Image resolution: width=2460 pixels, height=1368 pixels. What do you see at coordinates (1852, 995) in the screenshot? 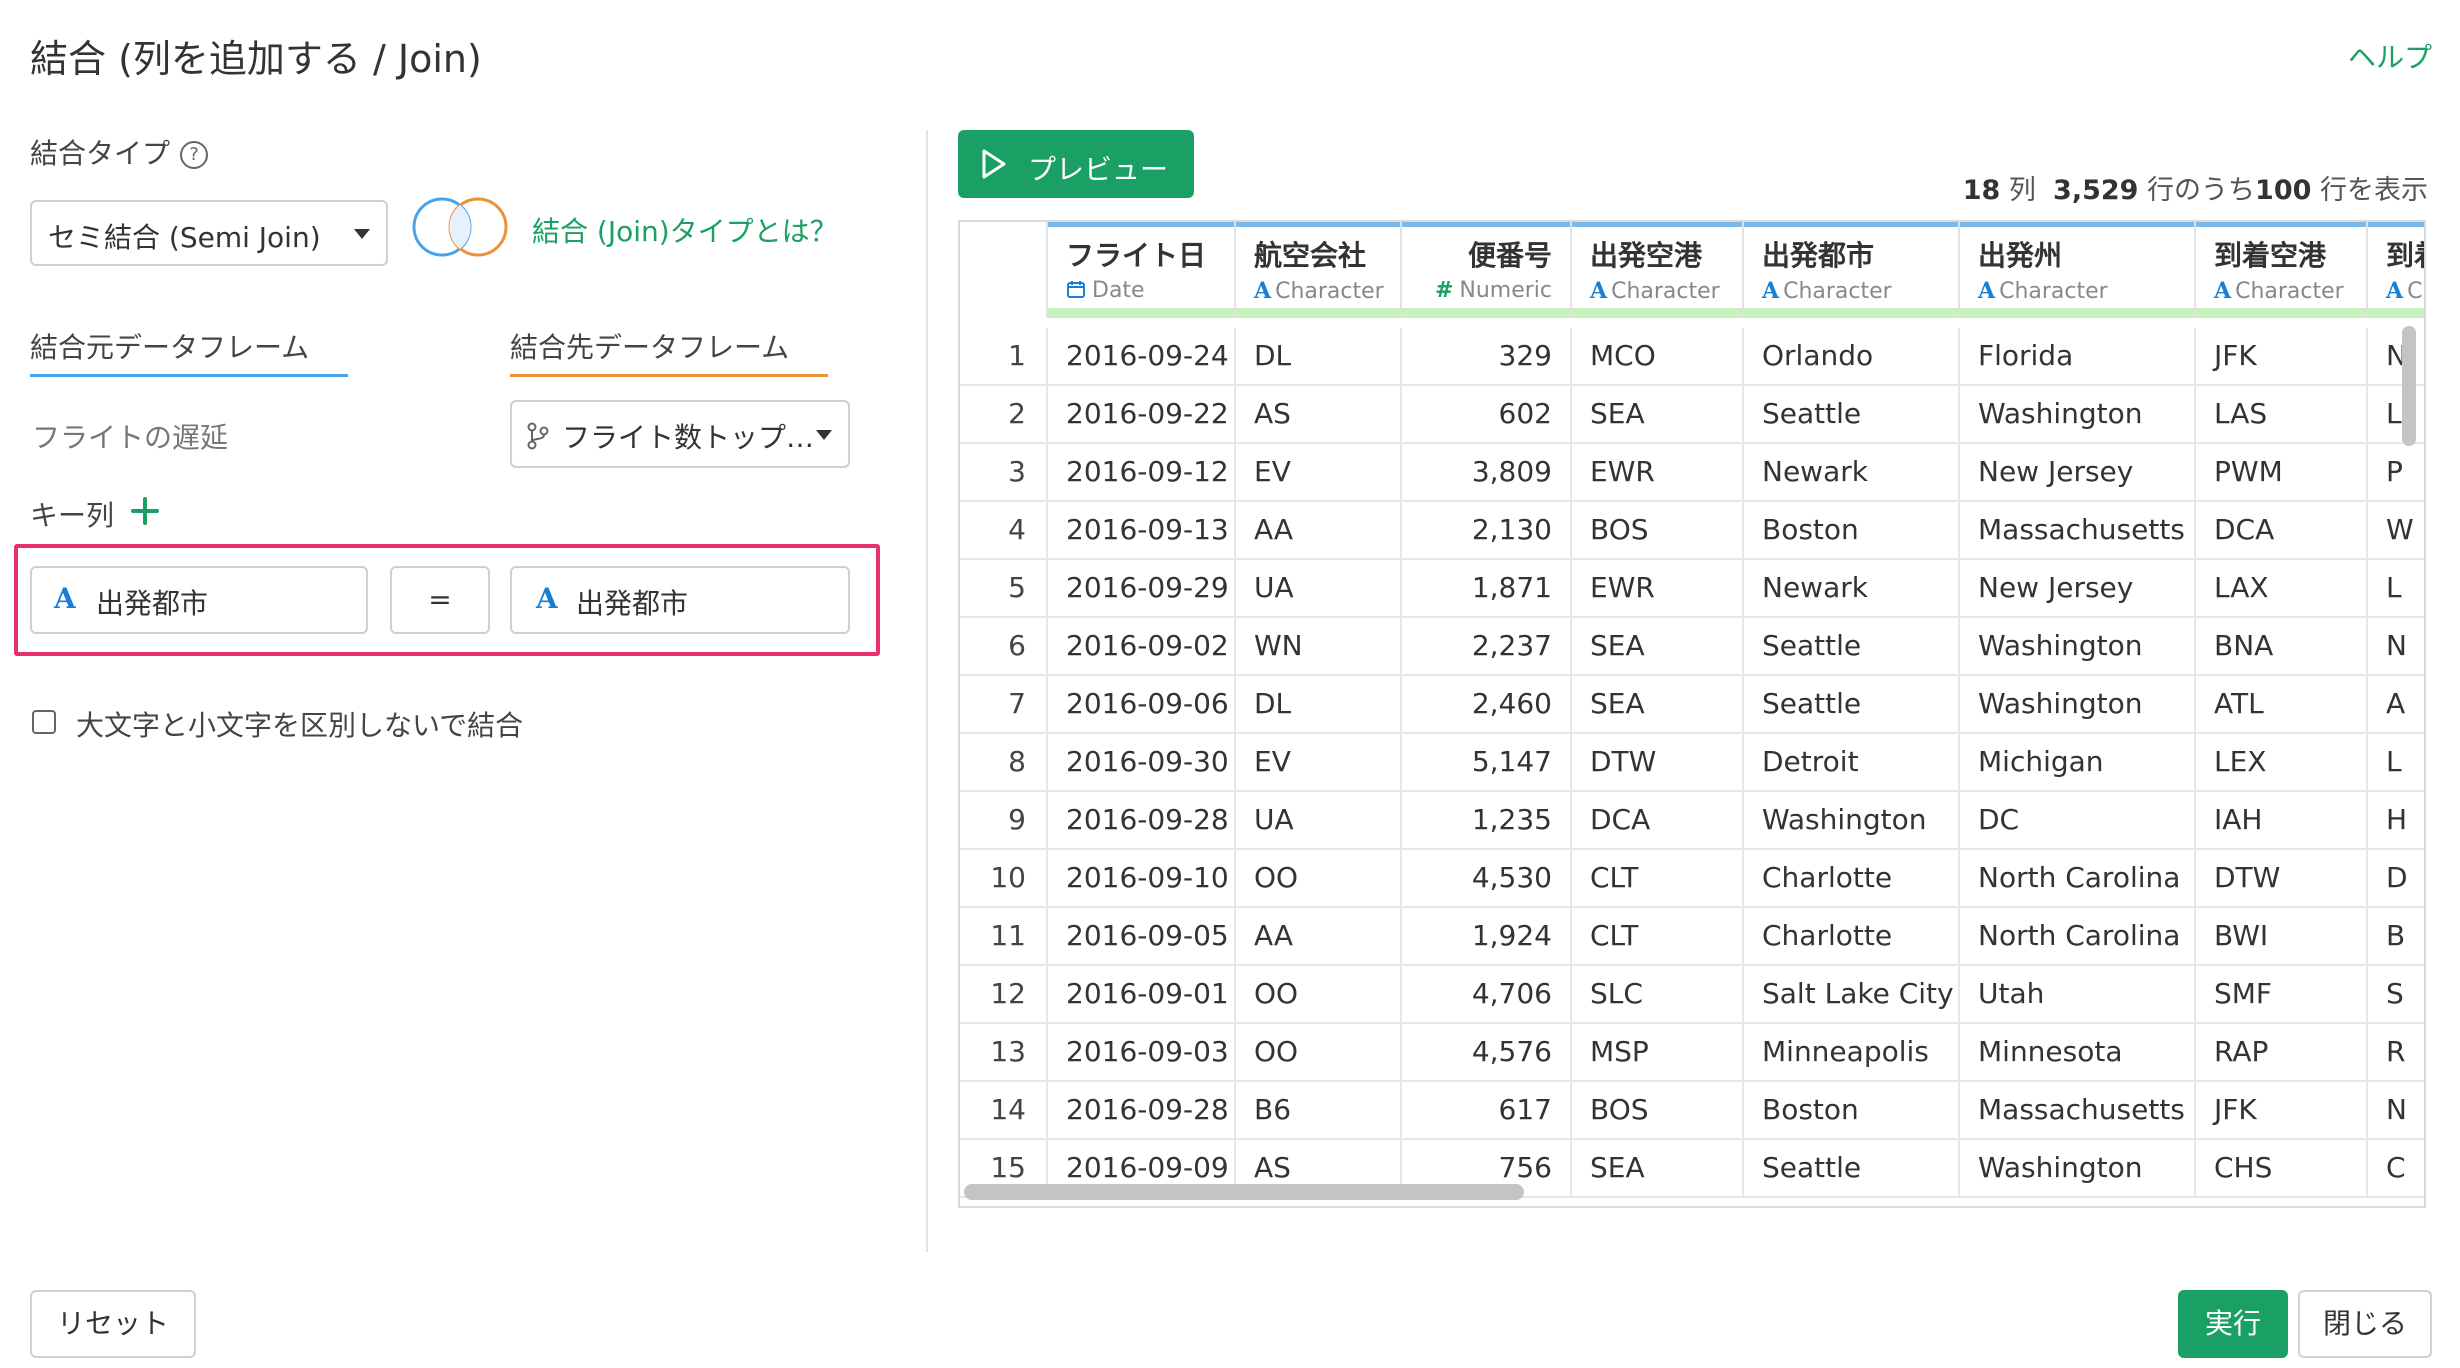
I see `table-cell: Salt Lake City` at bounding box center [1852, 995].